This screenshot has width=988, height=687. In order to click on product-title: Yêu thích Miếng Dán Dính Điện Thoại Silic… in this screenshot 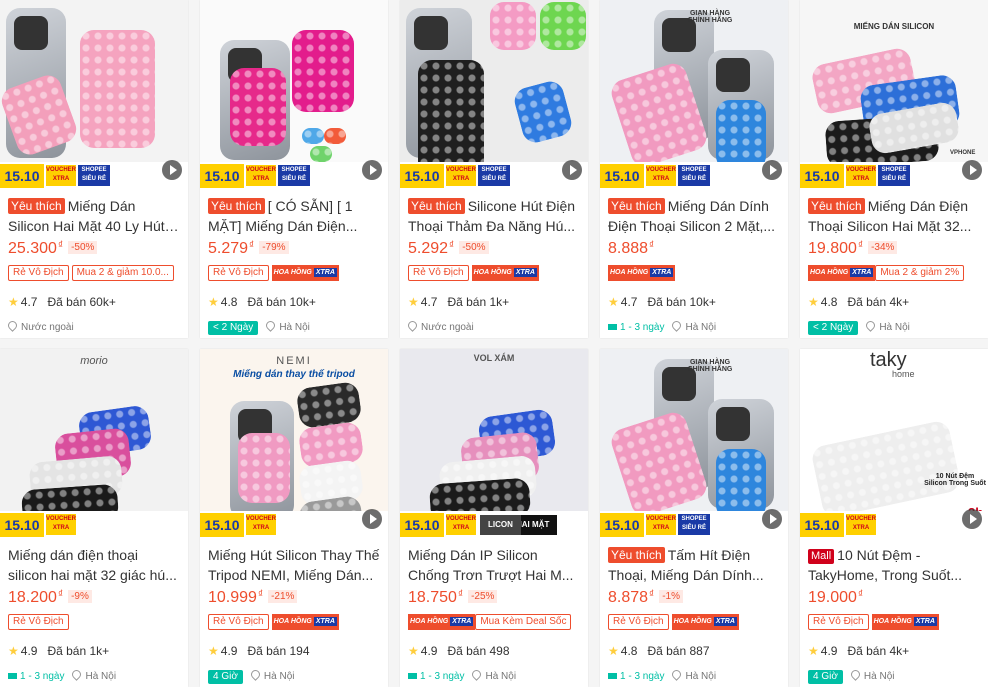, I will do `click(694, 216)`.